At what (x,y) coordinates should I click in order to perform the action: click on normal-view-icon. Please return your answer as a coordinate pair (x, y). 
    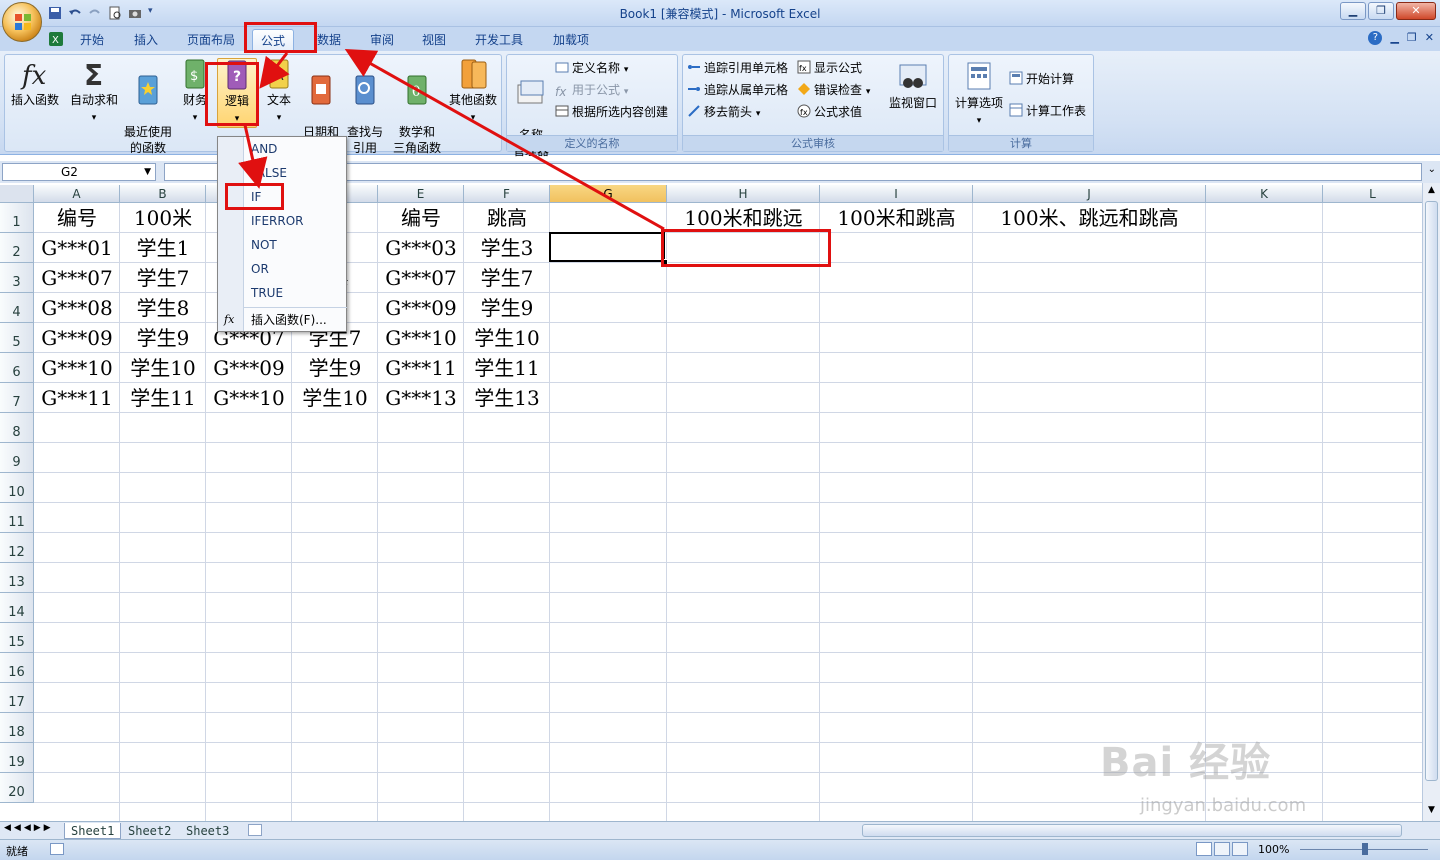
    Looking at the image, I should click on (1204, 849).